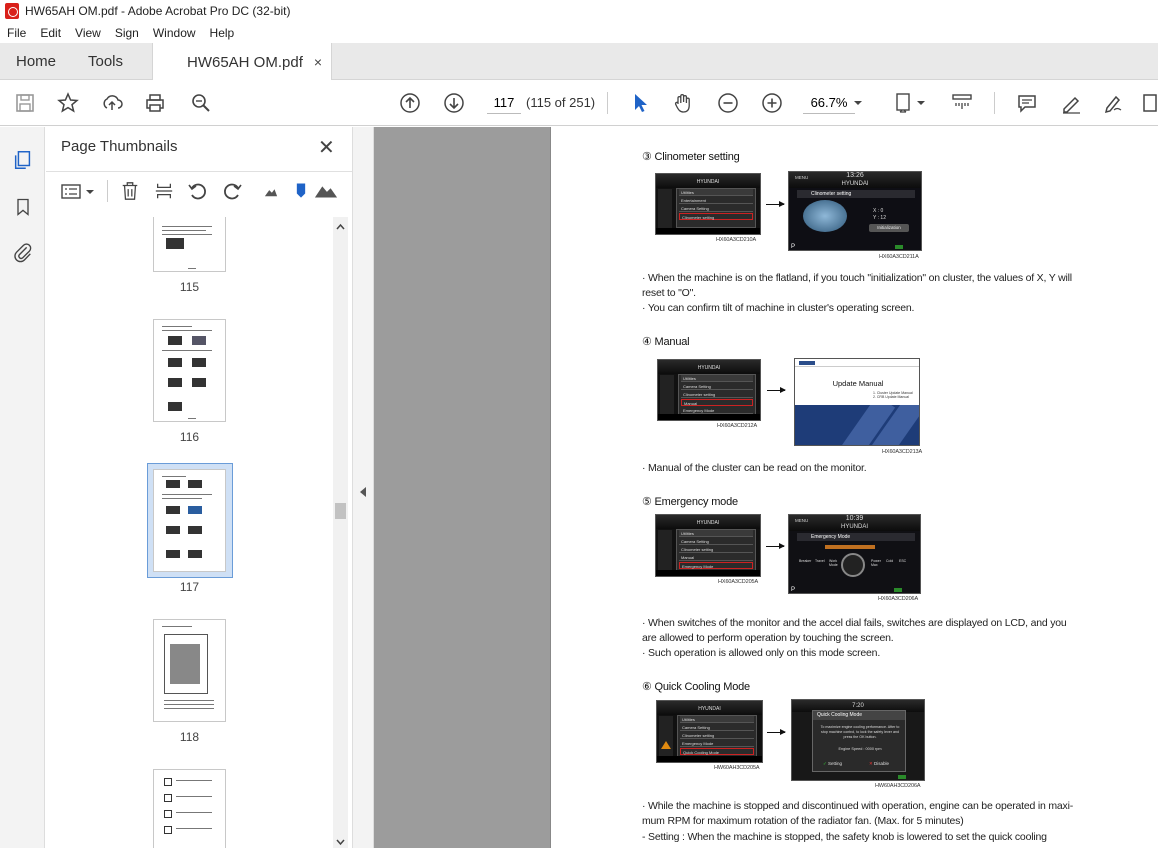 This screenshot has height=848, width=1158. Describe the element at coordinates (902, 452) in the screenshot. I see `image-caption: HX60A3CD213A` at that location.